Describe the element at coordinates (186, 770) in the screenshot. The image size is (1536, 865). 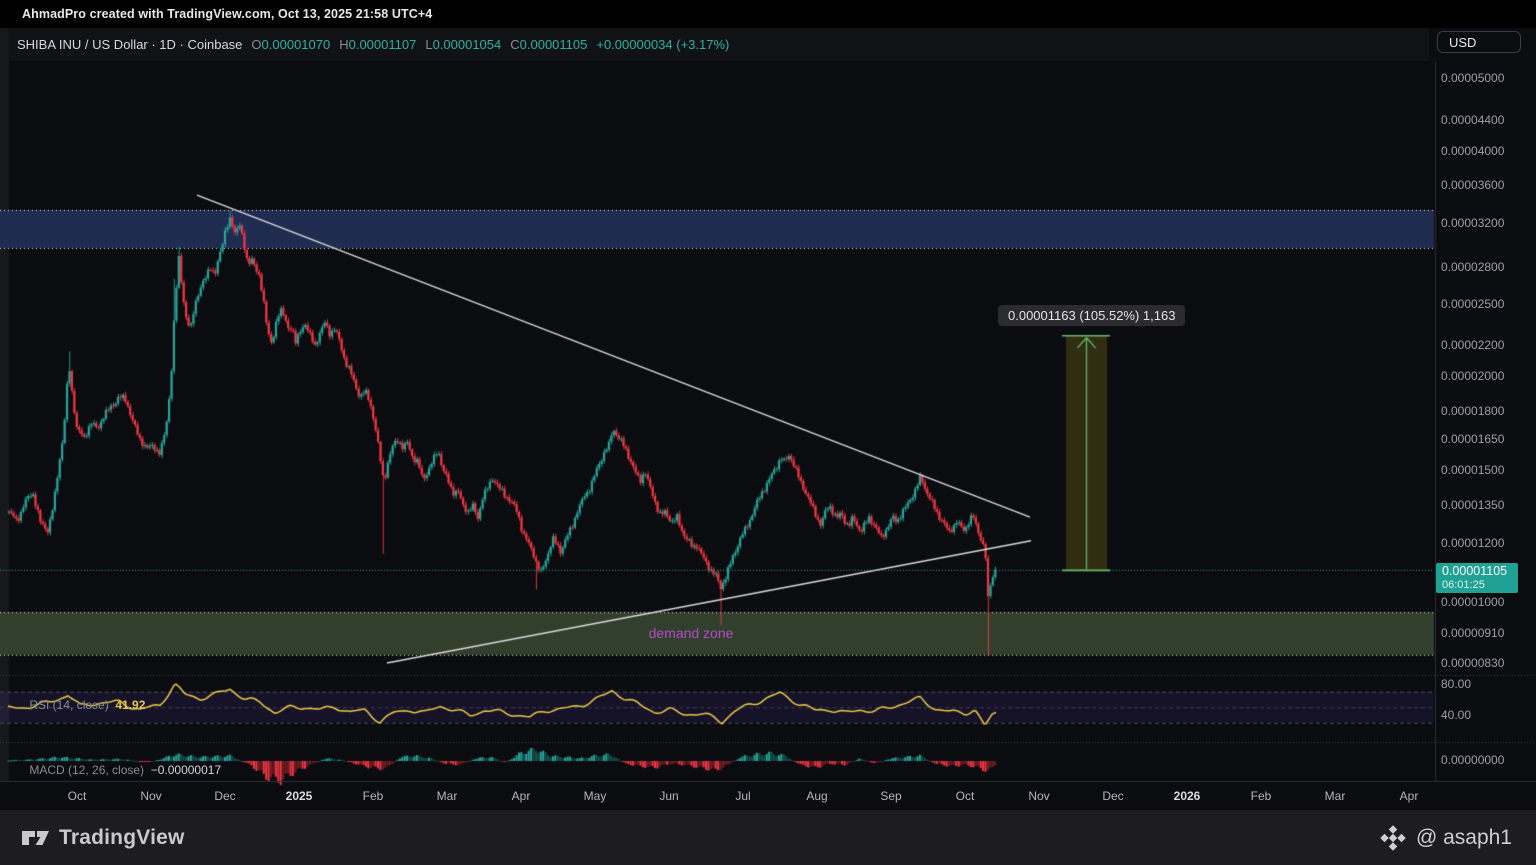
I see `macd-value: −0.00000017` at that location.